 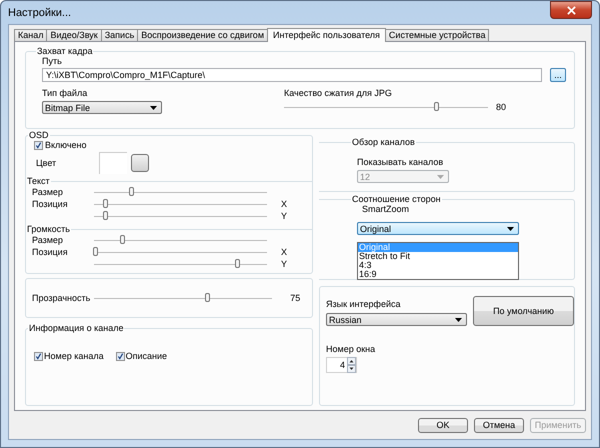 What do you see at coordinates (438, 256) in the screenshot?
I see `dropdown-option: Stretch to Fit` at bounding box center [438, 256].